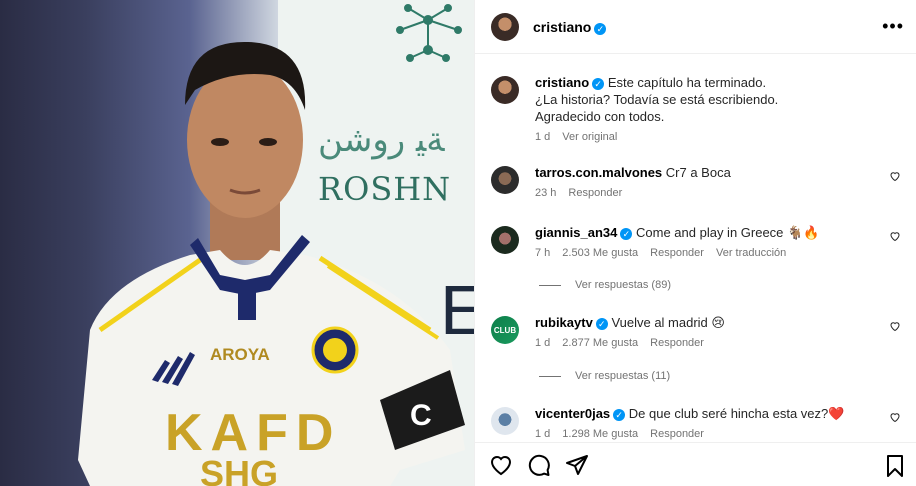  Describe the element at coordinates (728, 232) in the screenshot. I see `comment-text: Come and play in Greece 🐐🔥` at that location.